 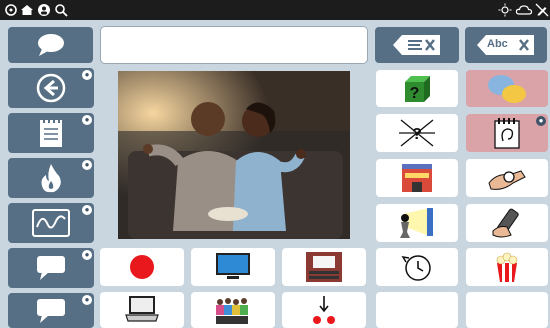 I want to click on back-arrow-icon, so click(x=51, y=88).